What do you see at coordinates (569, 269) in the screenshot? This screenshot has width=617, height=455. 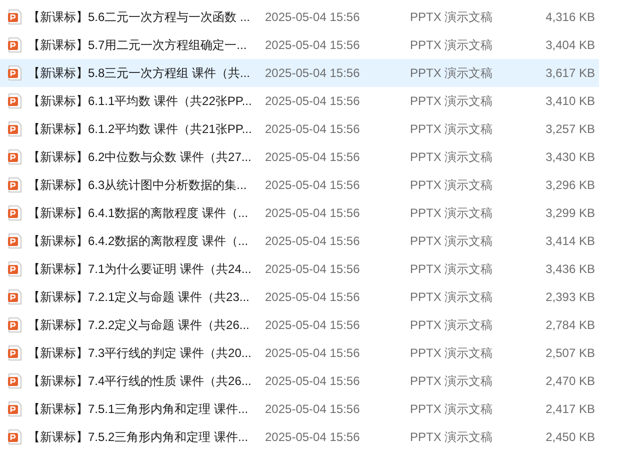 I see `file-size: 3,436 KB` at bounding box center [569, 269].